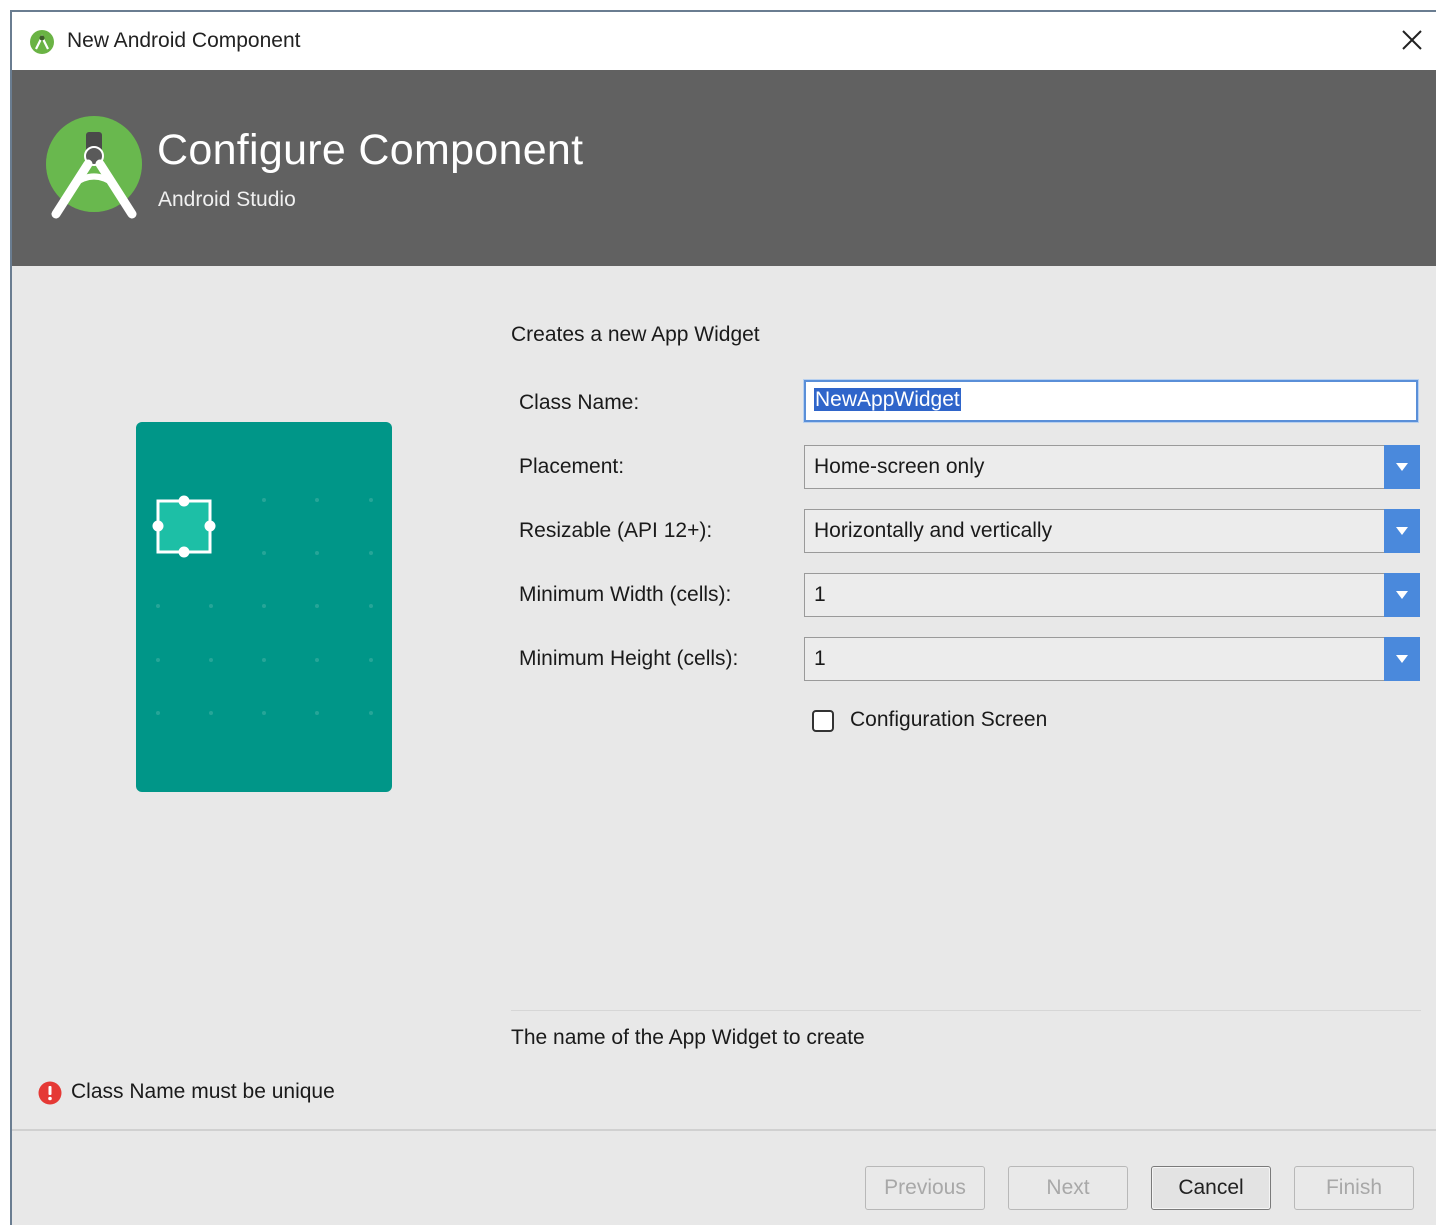  Describe the element at coordinates (1112, 531) in the screenshot. I see `resizable-select: Horizontally and vertically` at that location.